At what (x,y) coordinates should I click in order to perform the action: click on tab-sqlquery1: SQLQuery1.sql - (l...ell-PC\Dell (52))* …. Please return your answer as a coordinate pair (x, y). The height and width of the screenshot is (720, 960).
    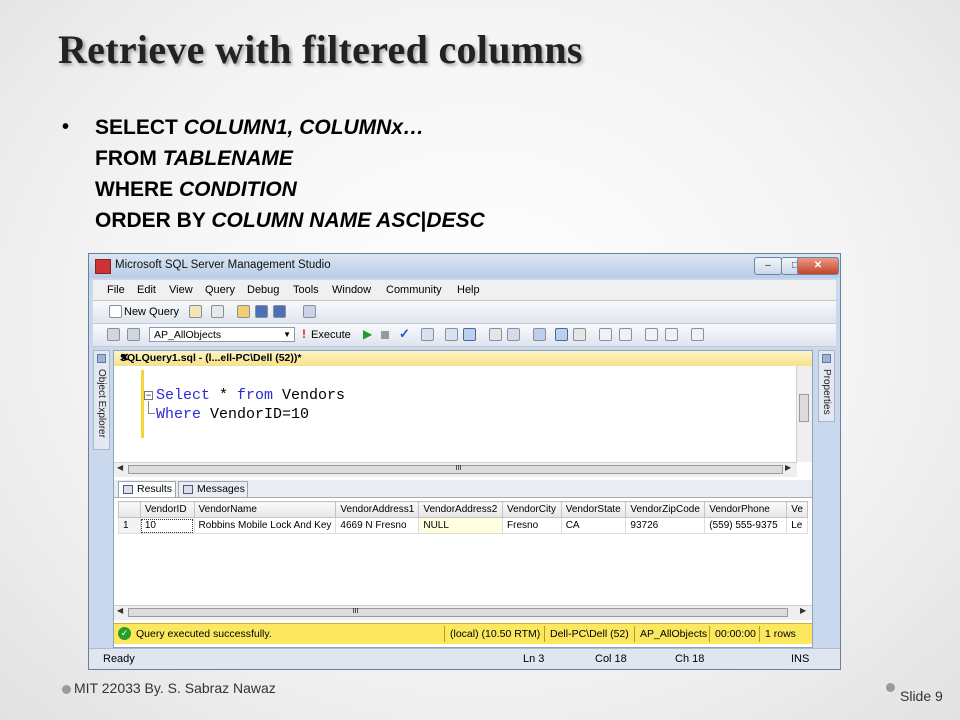
    Looking at the image, I should click on (463, 359).